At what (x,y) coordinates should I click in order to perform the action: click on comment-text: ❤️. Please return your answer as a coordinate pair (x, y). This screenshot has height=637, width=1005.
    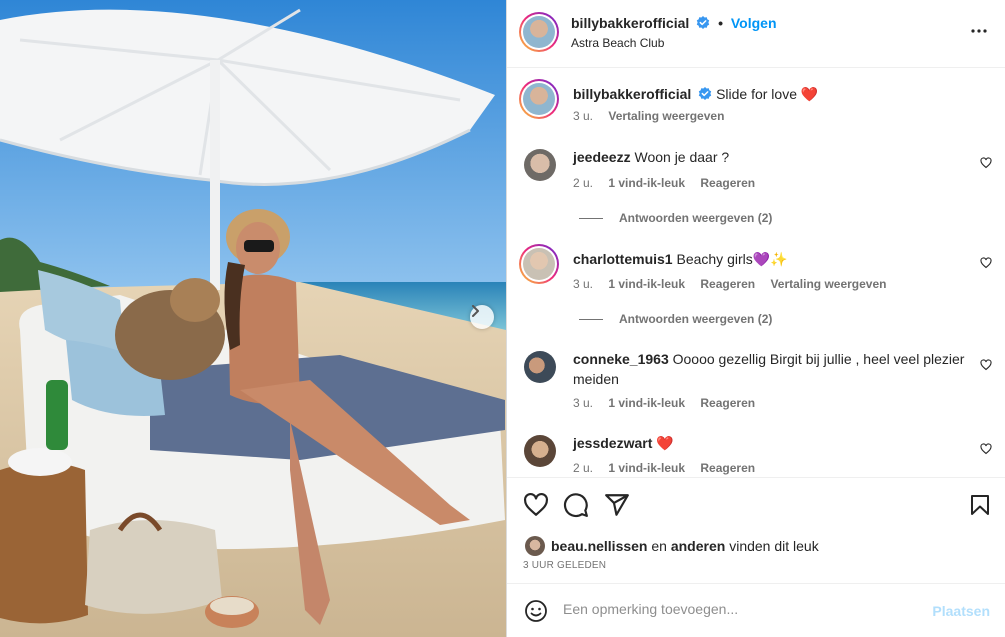
    Looking at the image, I should click on (665, 443).